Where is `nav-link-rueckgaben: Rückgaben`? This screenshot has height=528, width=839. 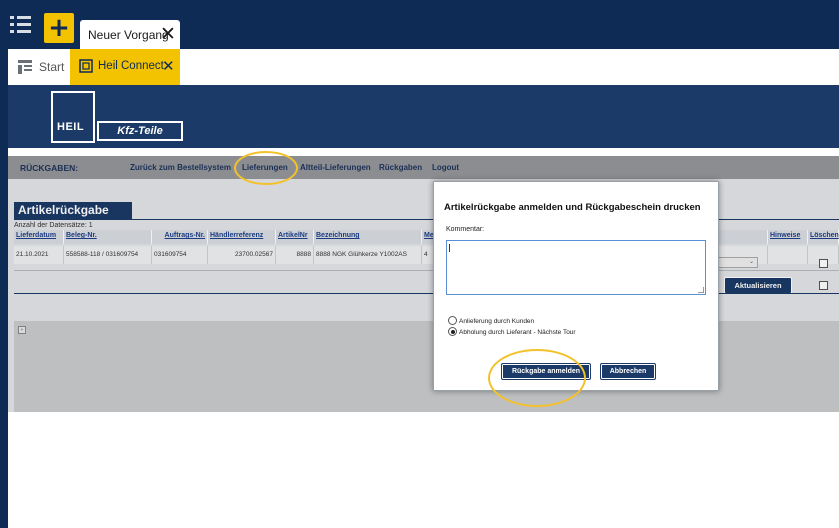
nav-link-rueckgaben: Rückgaben is located at coordinates (400, 167).